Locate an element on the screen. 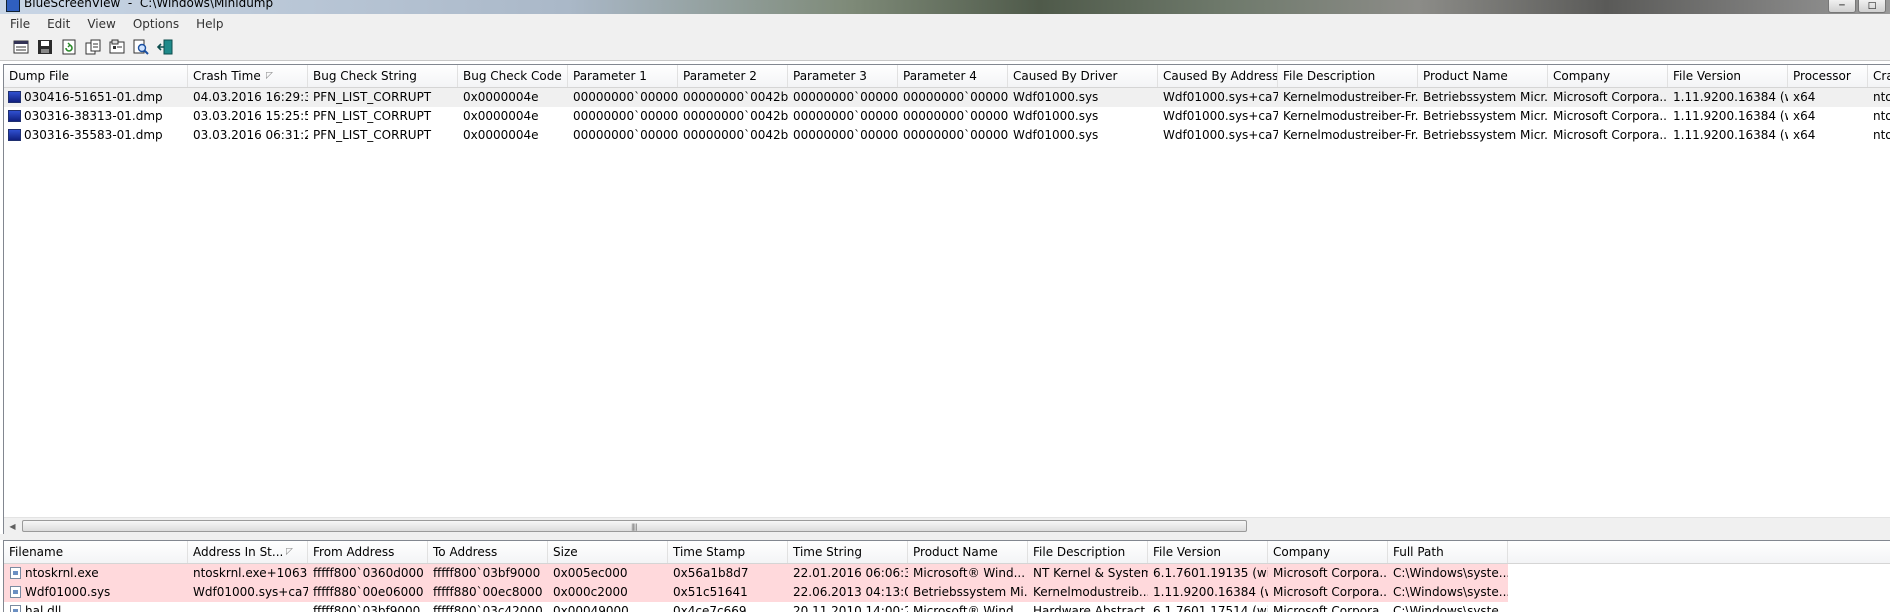 This screenshot has height=612, width=1890. horizontal-scrollbar: ◀ |||| is located at coordinates (947, 526).